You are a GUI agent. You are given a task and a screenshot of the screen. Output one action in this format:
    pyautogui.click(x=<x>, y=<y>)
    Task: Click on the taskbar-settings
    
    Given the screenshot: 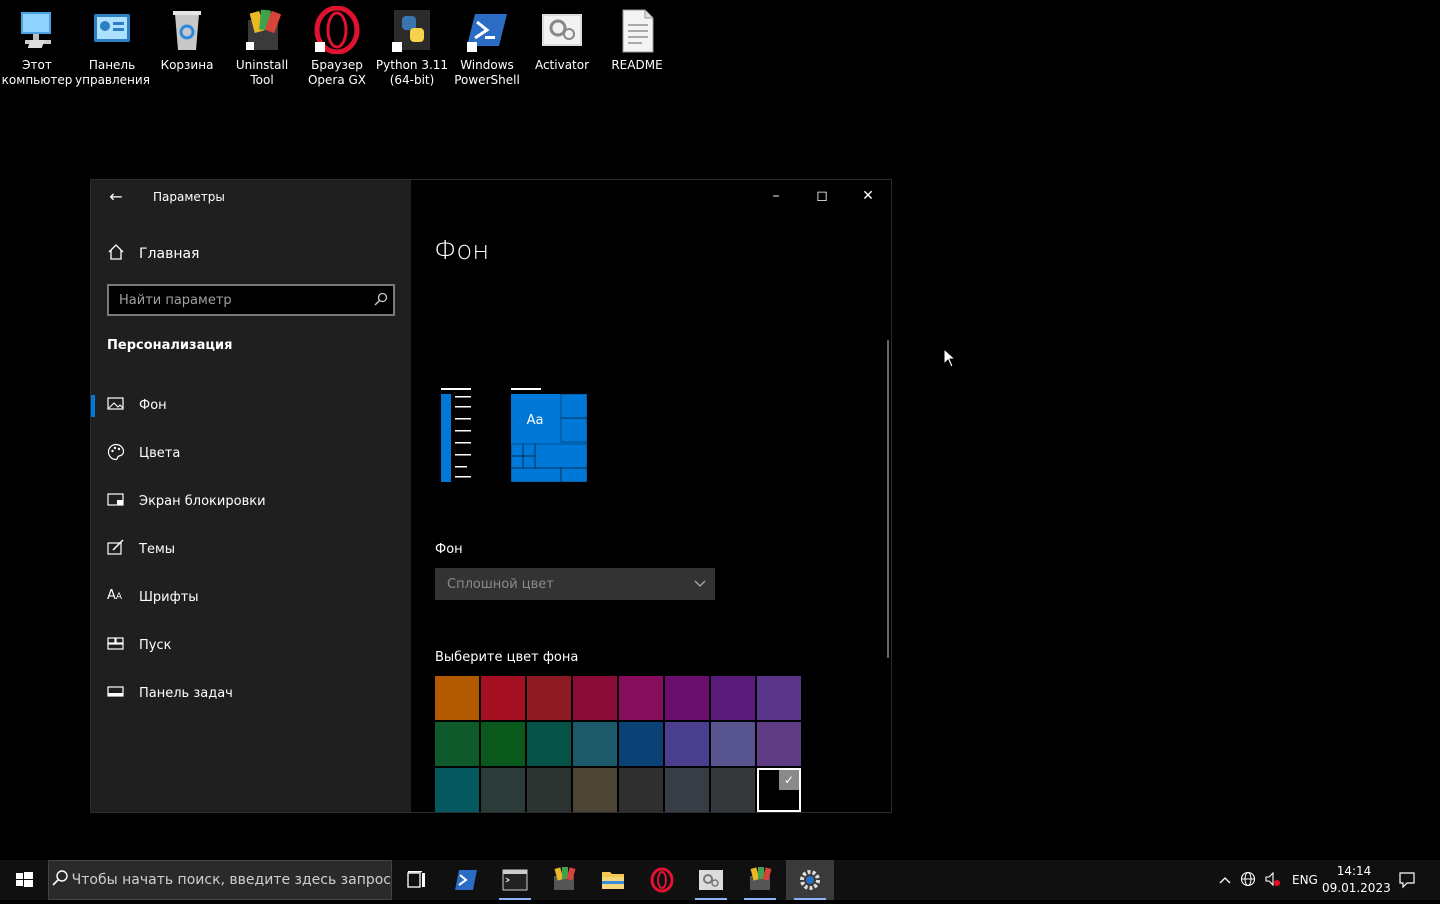 What is the action you would take?
    pyautogui.click(x=810, y=880)
    